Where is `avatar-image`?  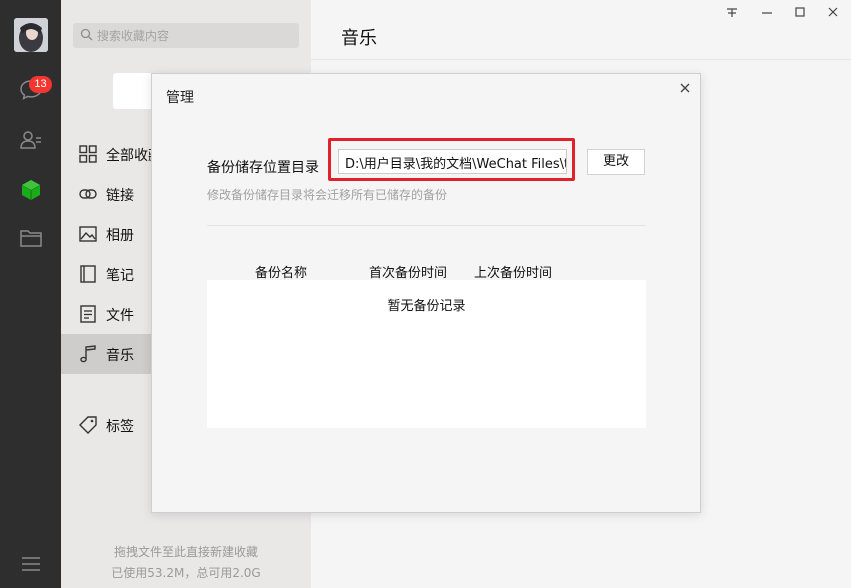 avatar-image is located at coordinates (31, 35).